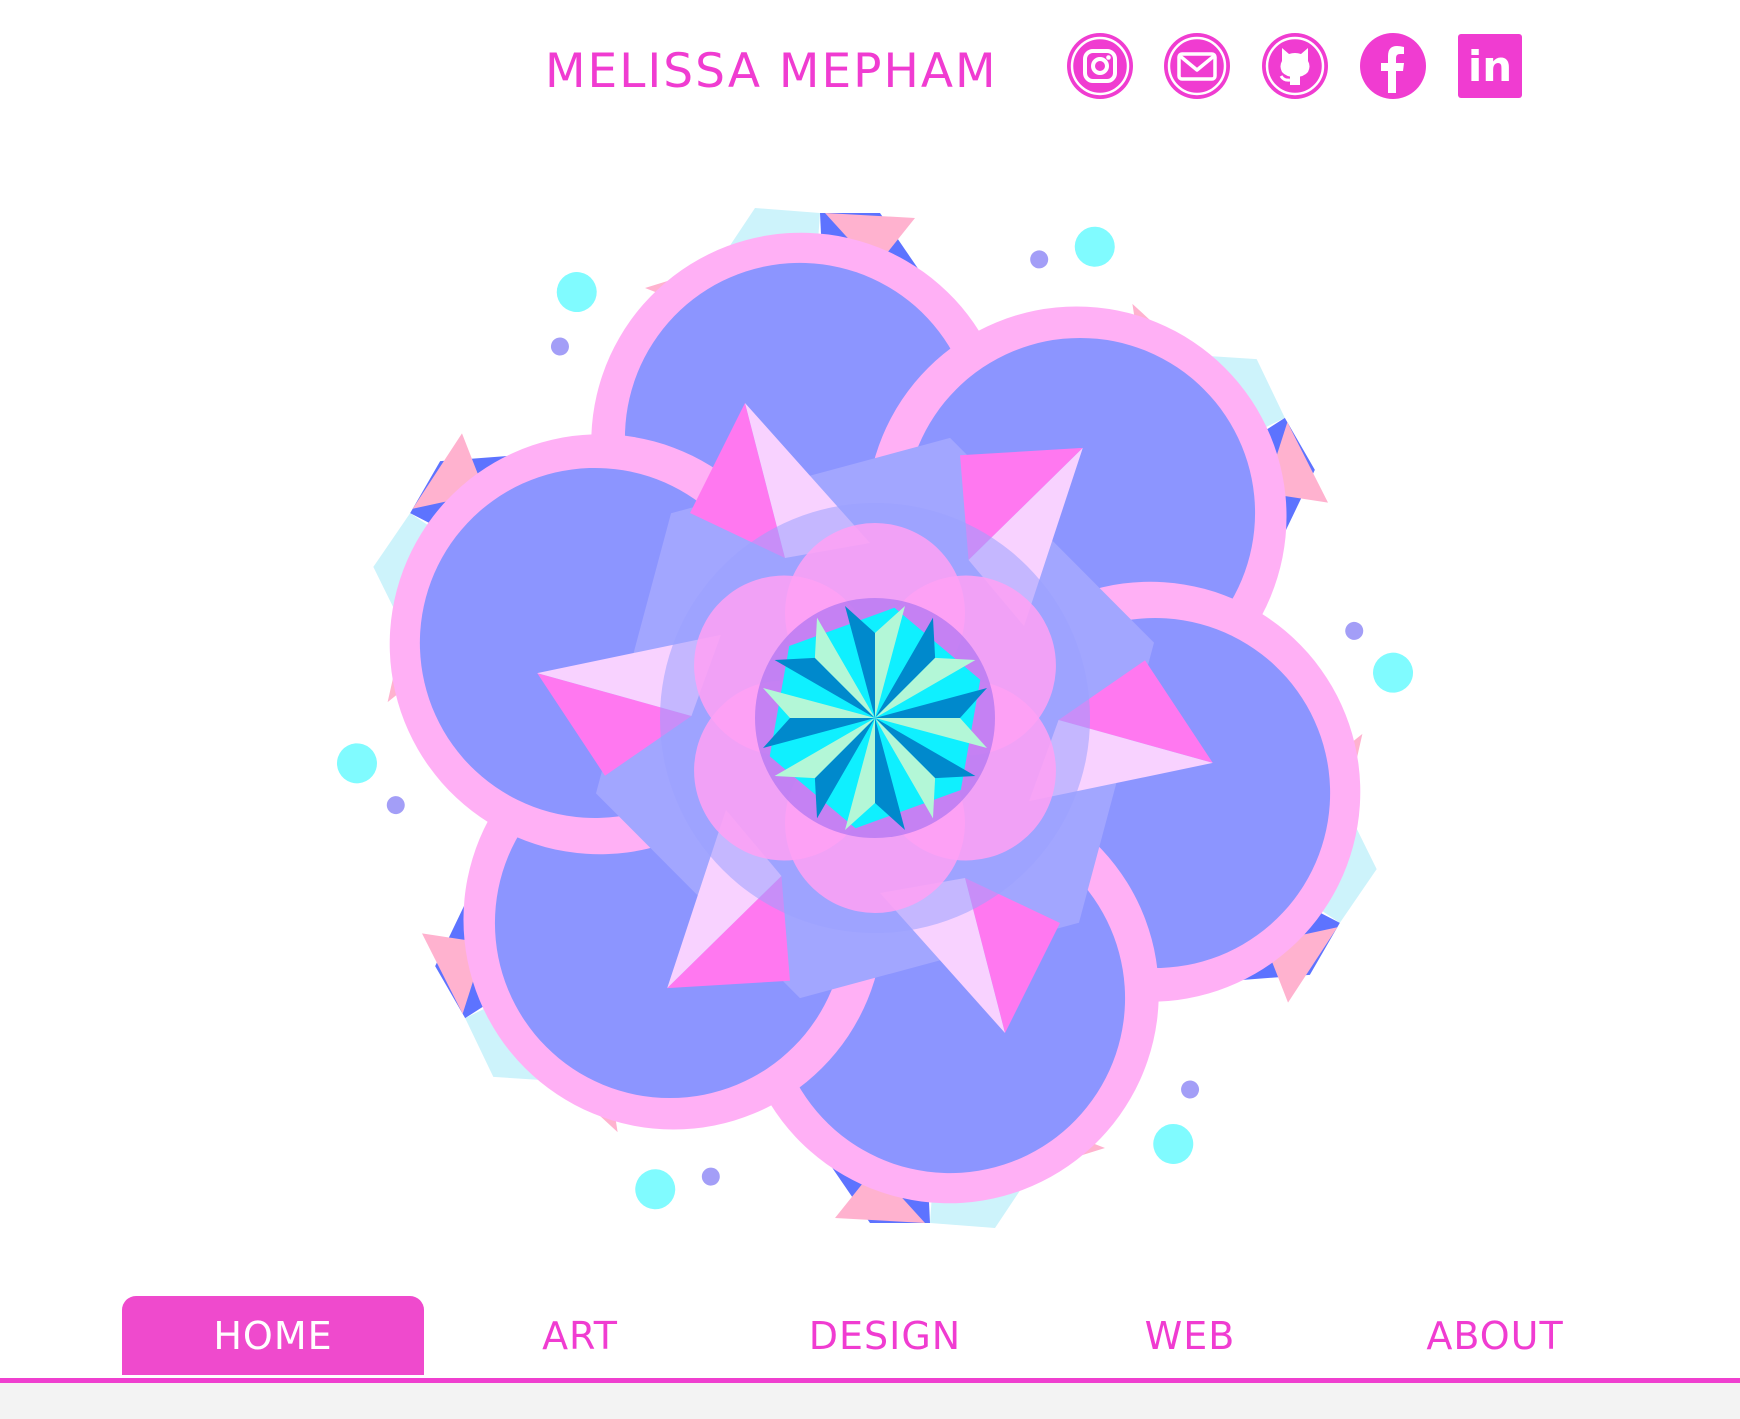 The height and width of the screenshot is (1419, 1740). What do you see at coordinates (580, 1335) in the screenshot?
I see `nav-tab-art: ART` at bounding box center [580, 1335].